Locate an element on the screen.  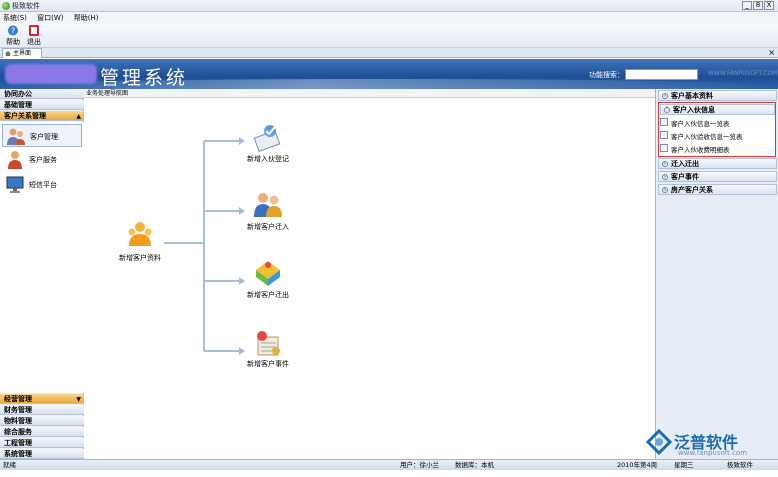
status-week: 2010年第4周 is located at coordinates (637, 465).